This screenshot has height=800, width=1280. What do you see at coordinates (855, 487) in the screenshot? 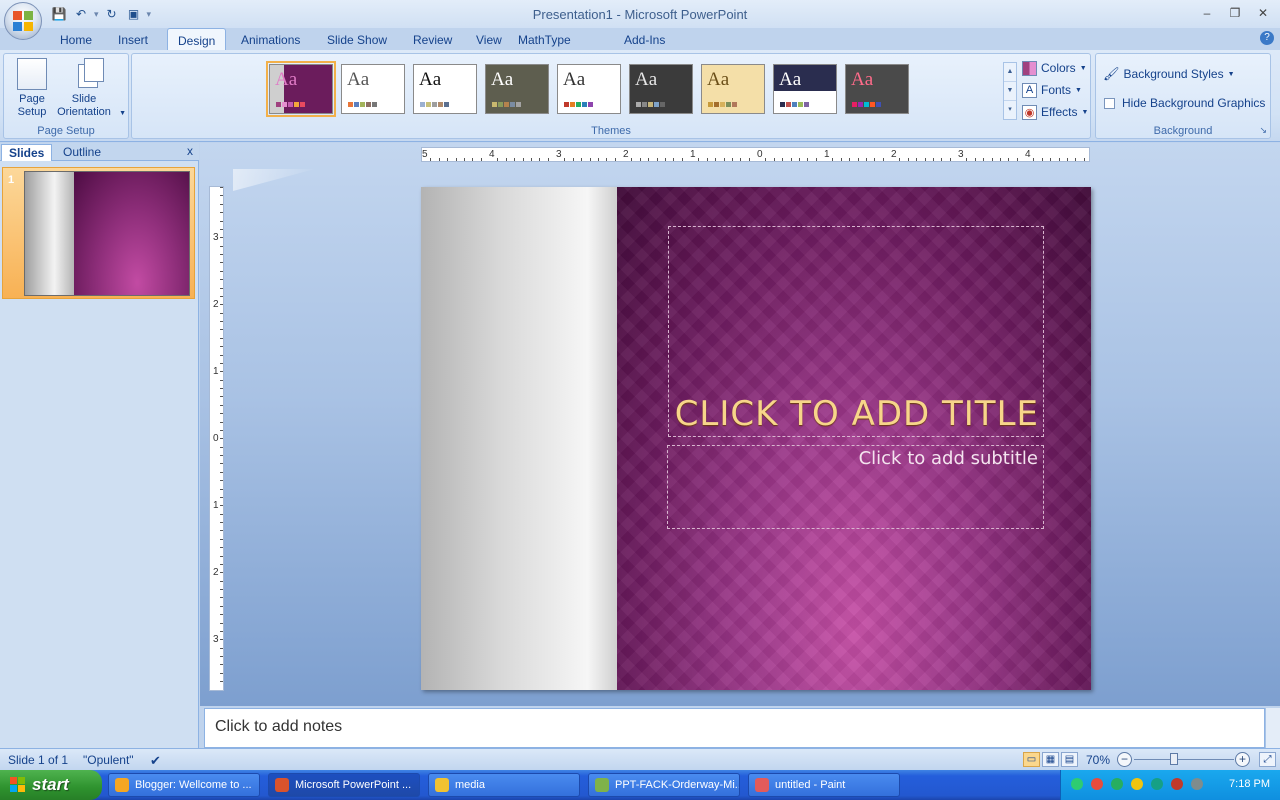
I see `subtitle-placeholder: Click to add subtitle` at bounding box center [855, 487].